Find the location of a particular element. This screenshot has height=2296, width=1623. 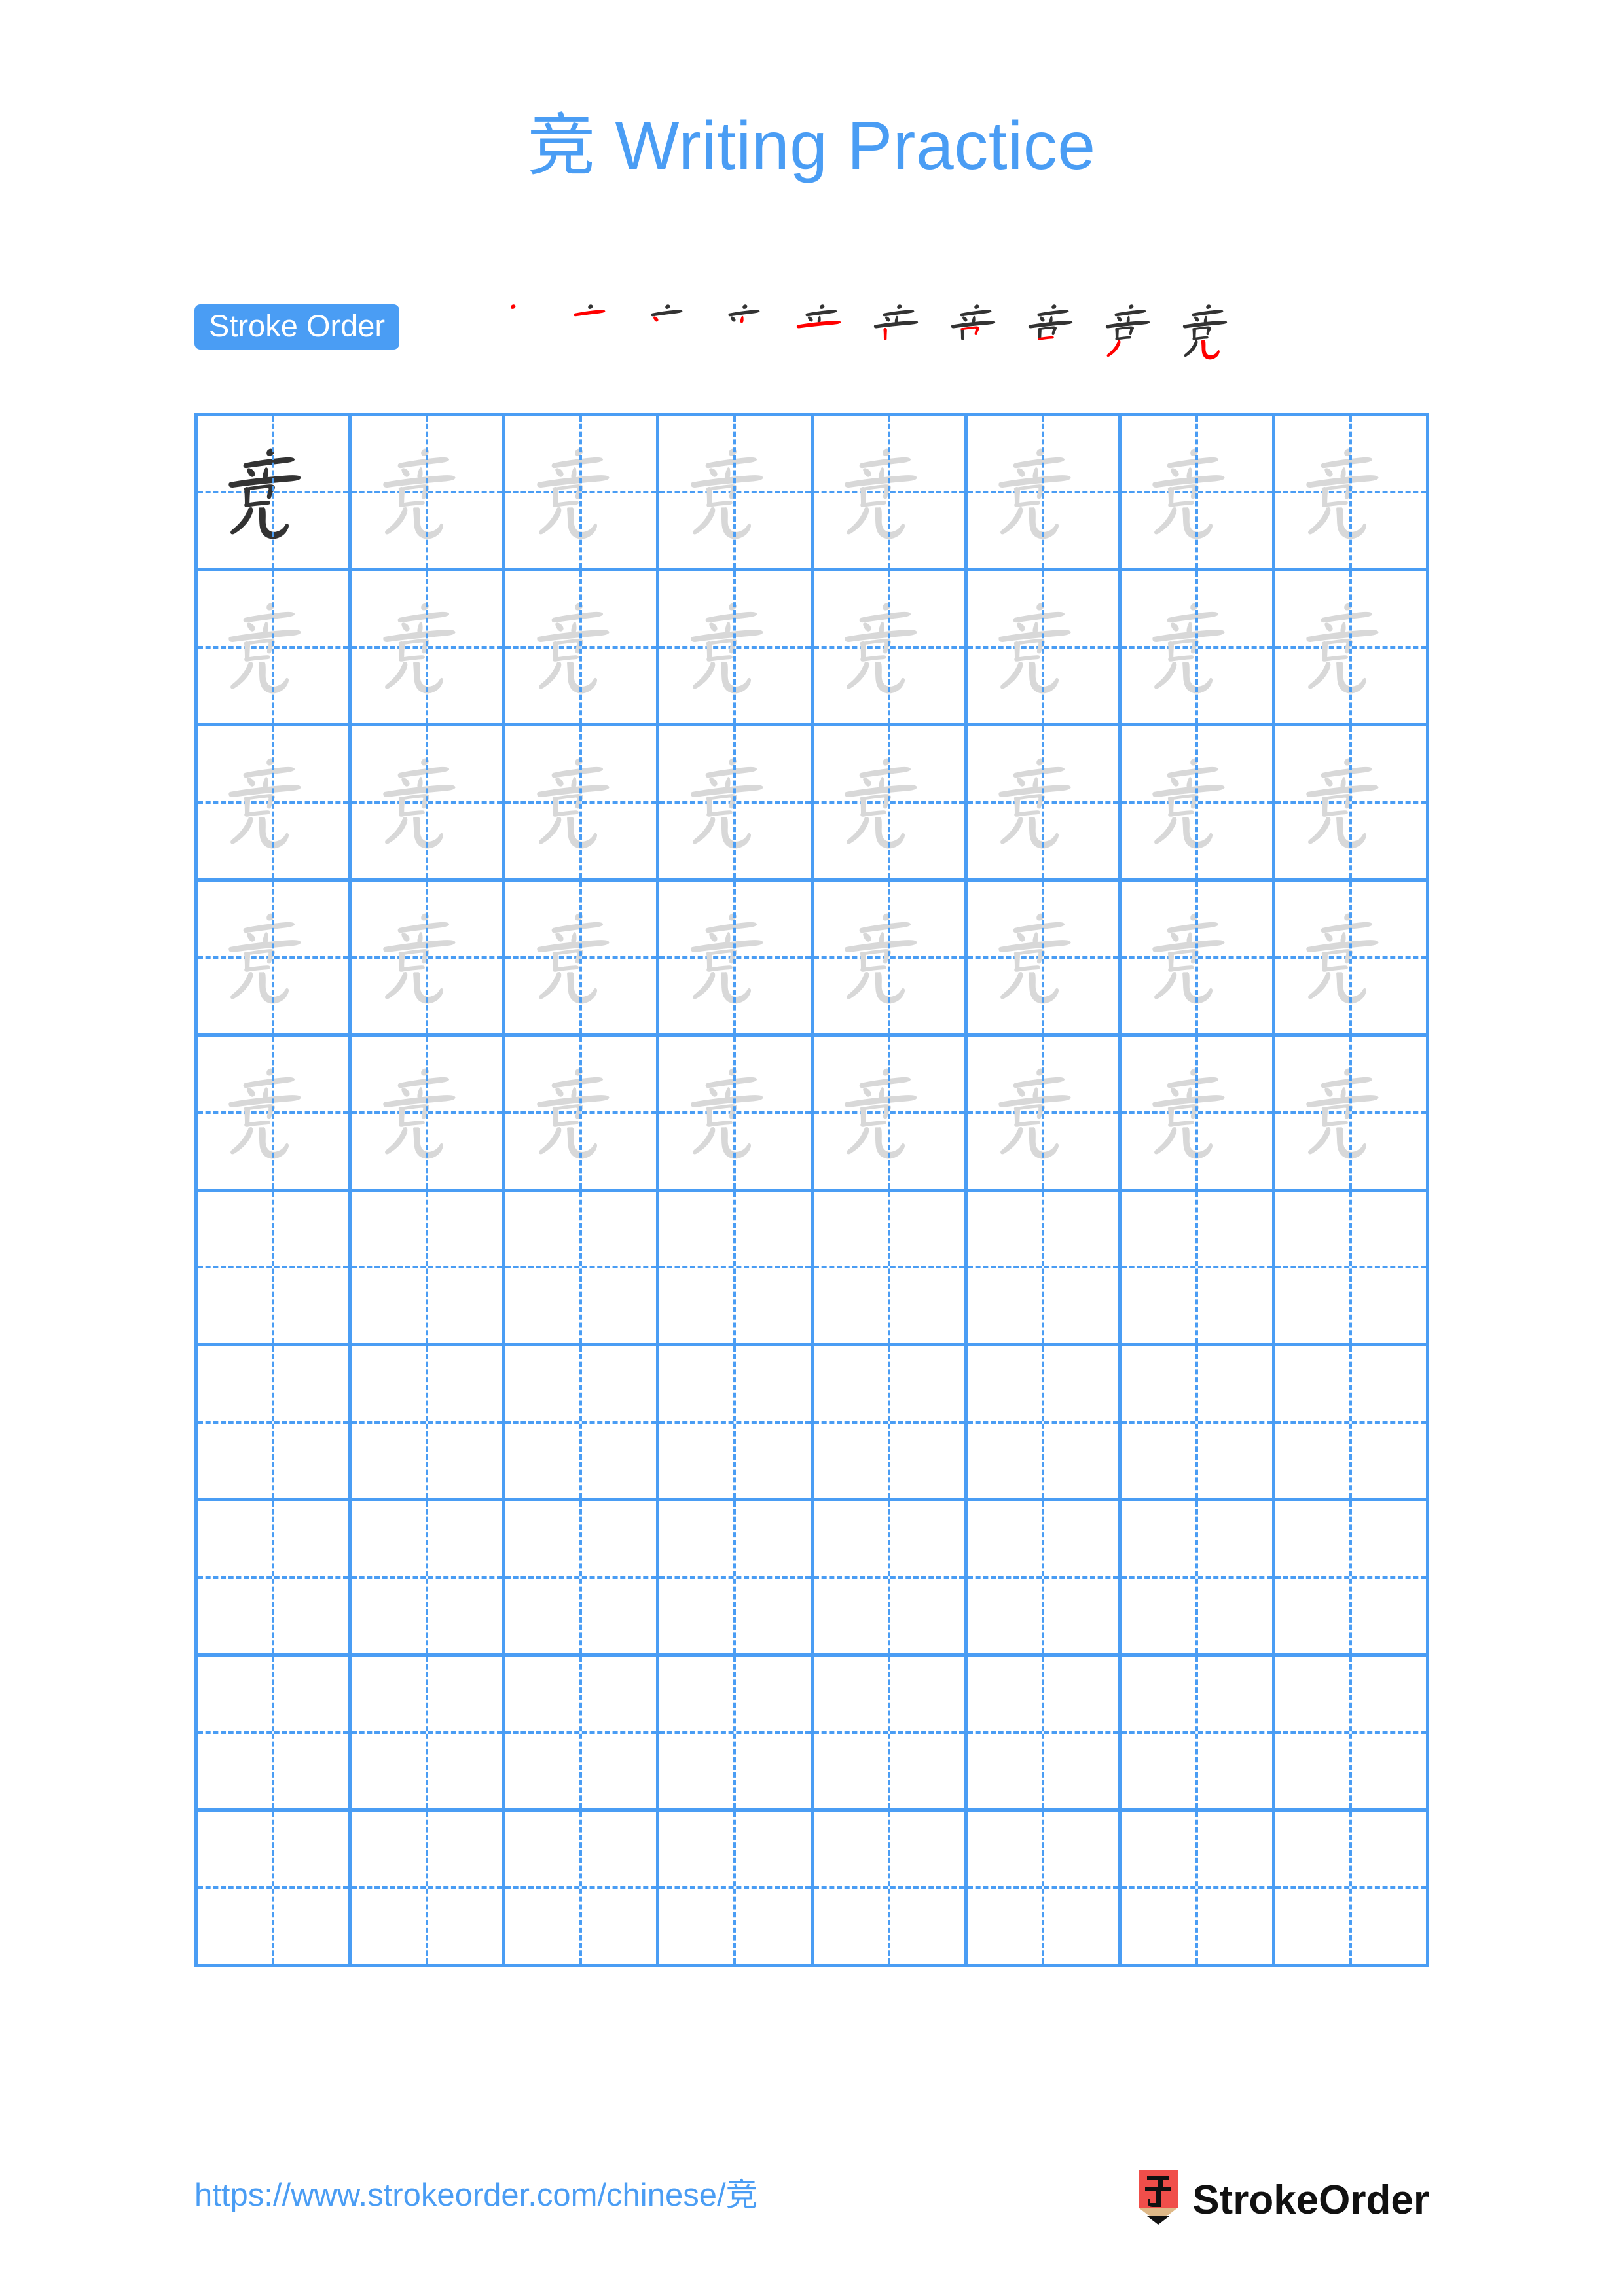

practice-cell-r10-c2 is located at coordinates (429, 1889).